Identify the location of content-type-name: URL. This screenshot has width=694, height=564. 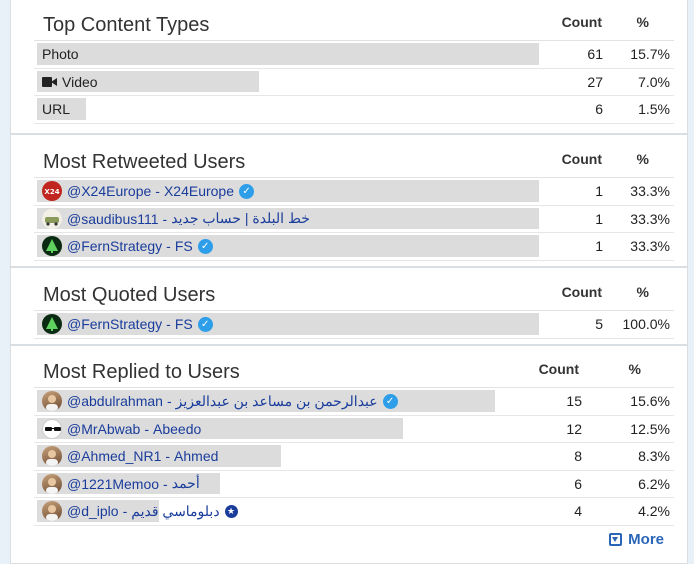
(56, 109).